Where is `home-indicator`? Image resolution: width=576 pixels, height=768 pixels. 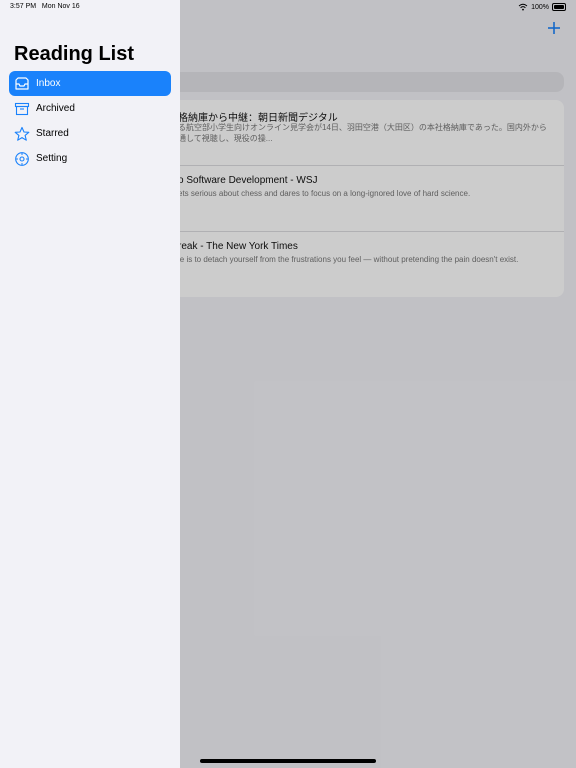
home-indicator is located at coordinates (288, 761).